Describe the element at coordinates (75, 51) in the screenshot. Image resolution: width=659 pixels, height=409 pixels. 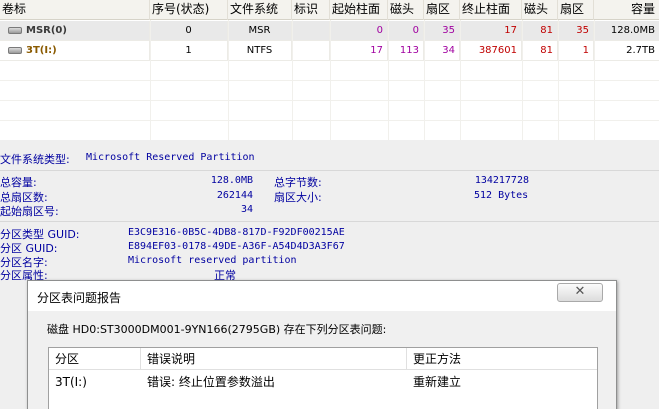
I see `partition-label-cell: 3T(I:)` at that location.